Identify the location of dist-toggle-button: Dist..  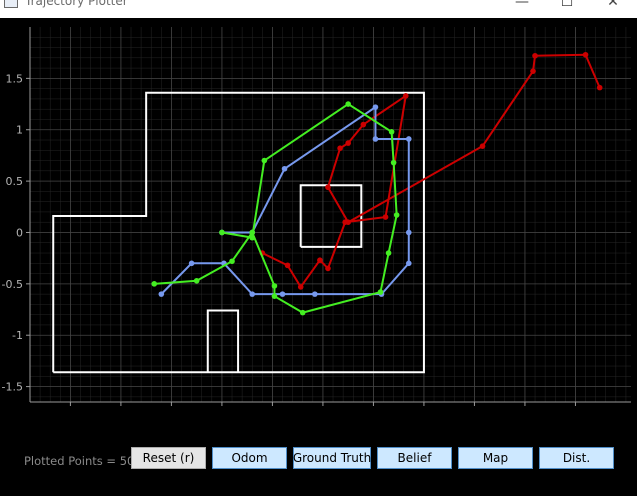
(576, 458).